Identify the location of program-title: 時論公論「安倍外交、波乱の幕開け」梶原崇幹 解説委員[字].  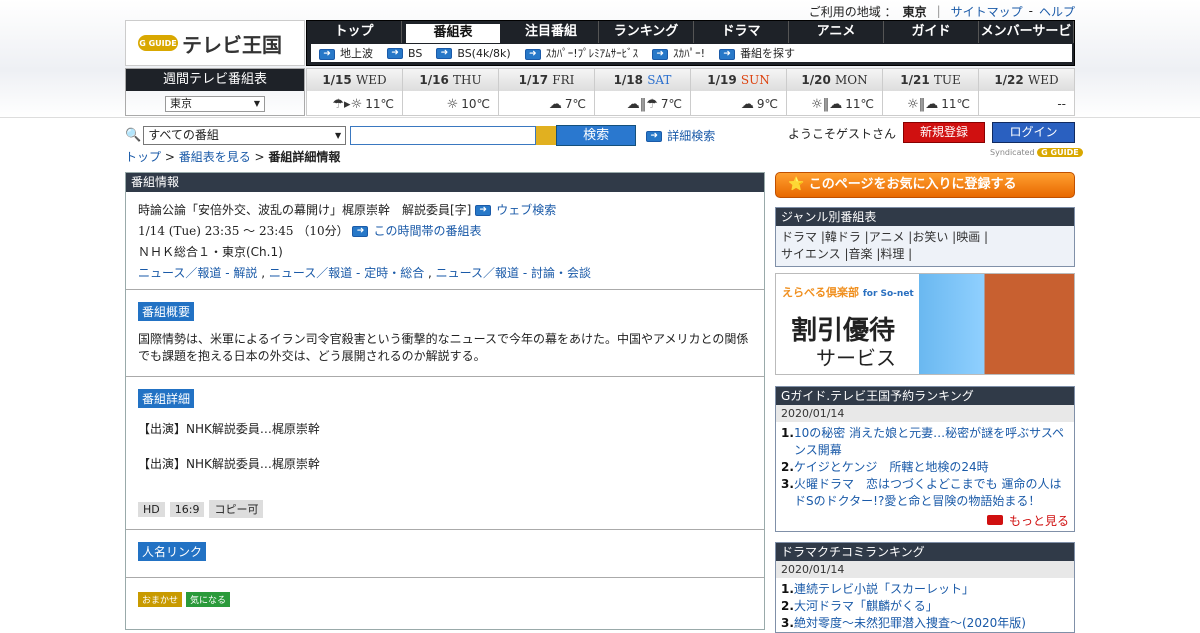
(305, 210).